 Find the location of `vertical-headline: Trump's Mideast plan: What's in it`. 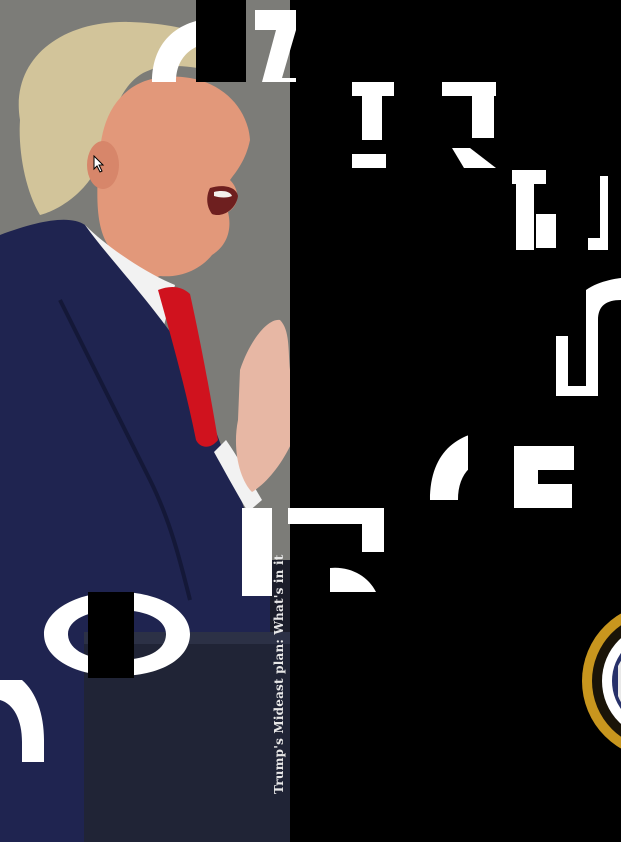

vertical-headline: Trump's Mideast plan: What's in it is located at coordinates (279, 674).